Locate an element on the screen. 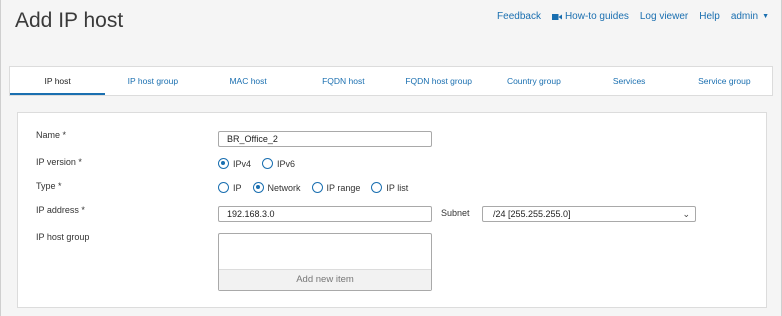 Image resolution: width=782 pixels, height=316 pixels. tab-mac-host: MAC host is located at coordinates (248, 81).